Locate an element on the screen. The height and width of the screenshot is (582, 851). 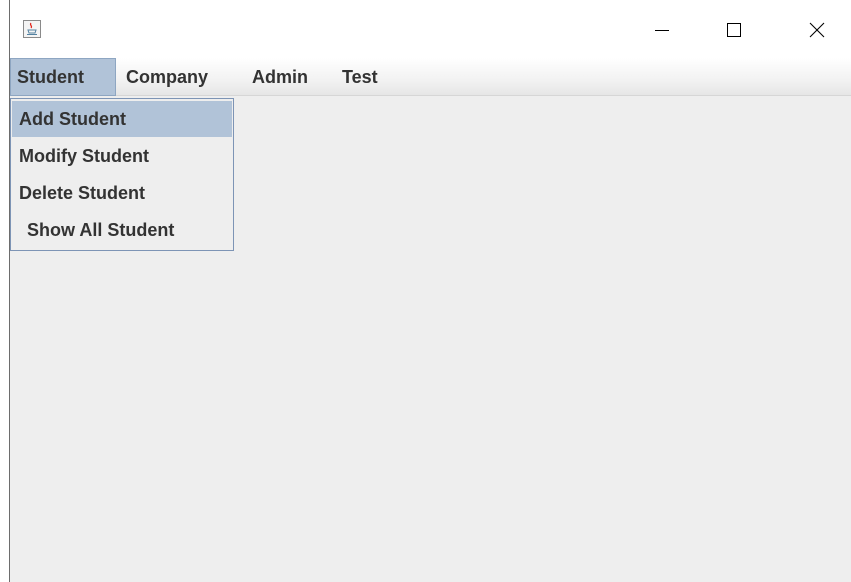
menu-item-add-student: Add Student is located at coordinates (122, 119).